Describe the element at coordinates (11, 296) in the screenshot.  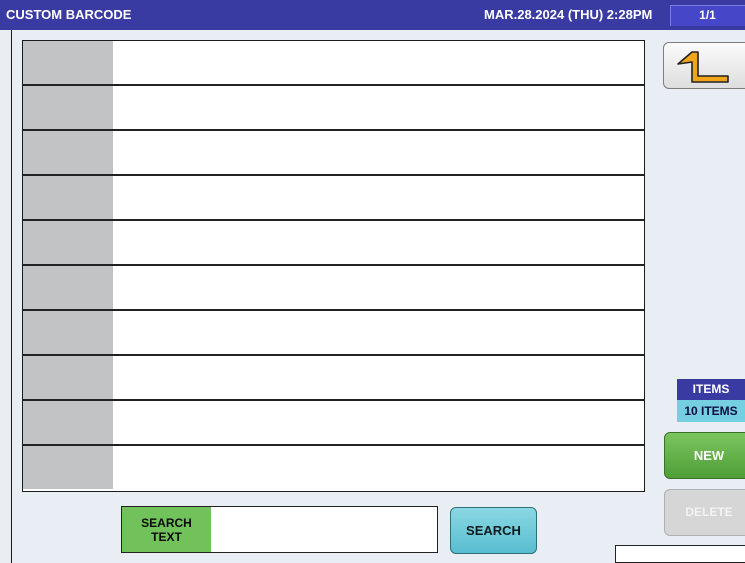
I see `left-divider` at that location.